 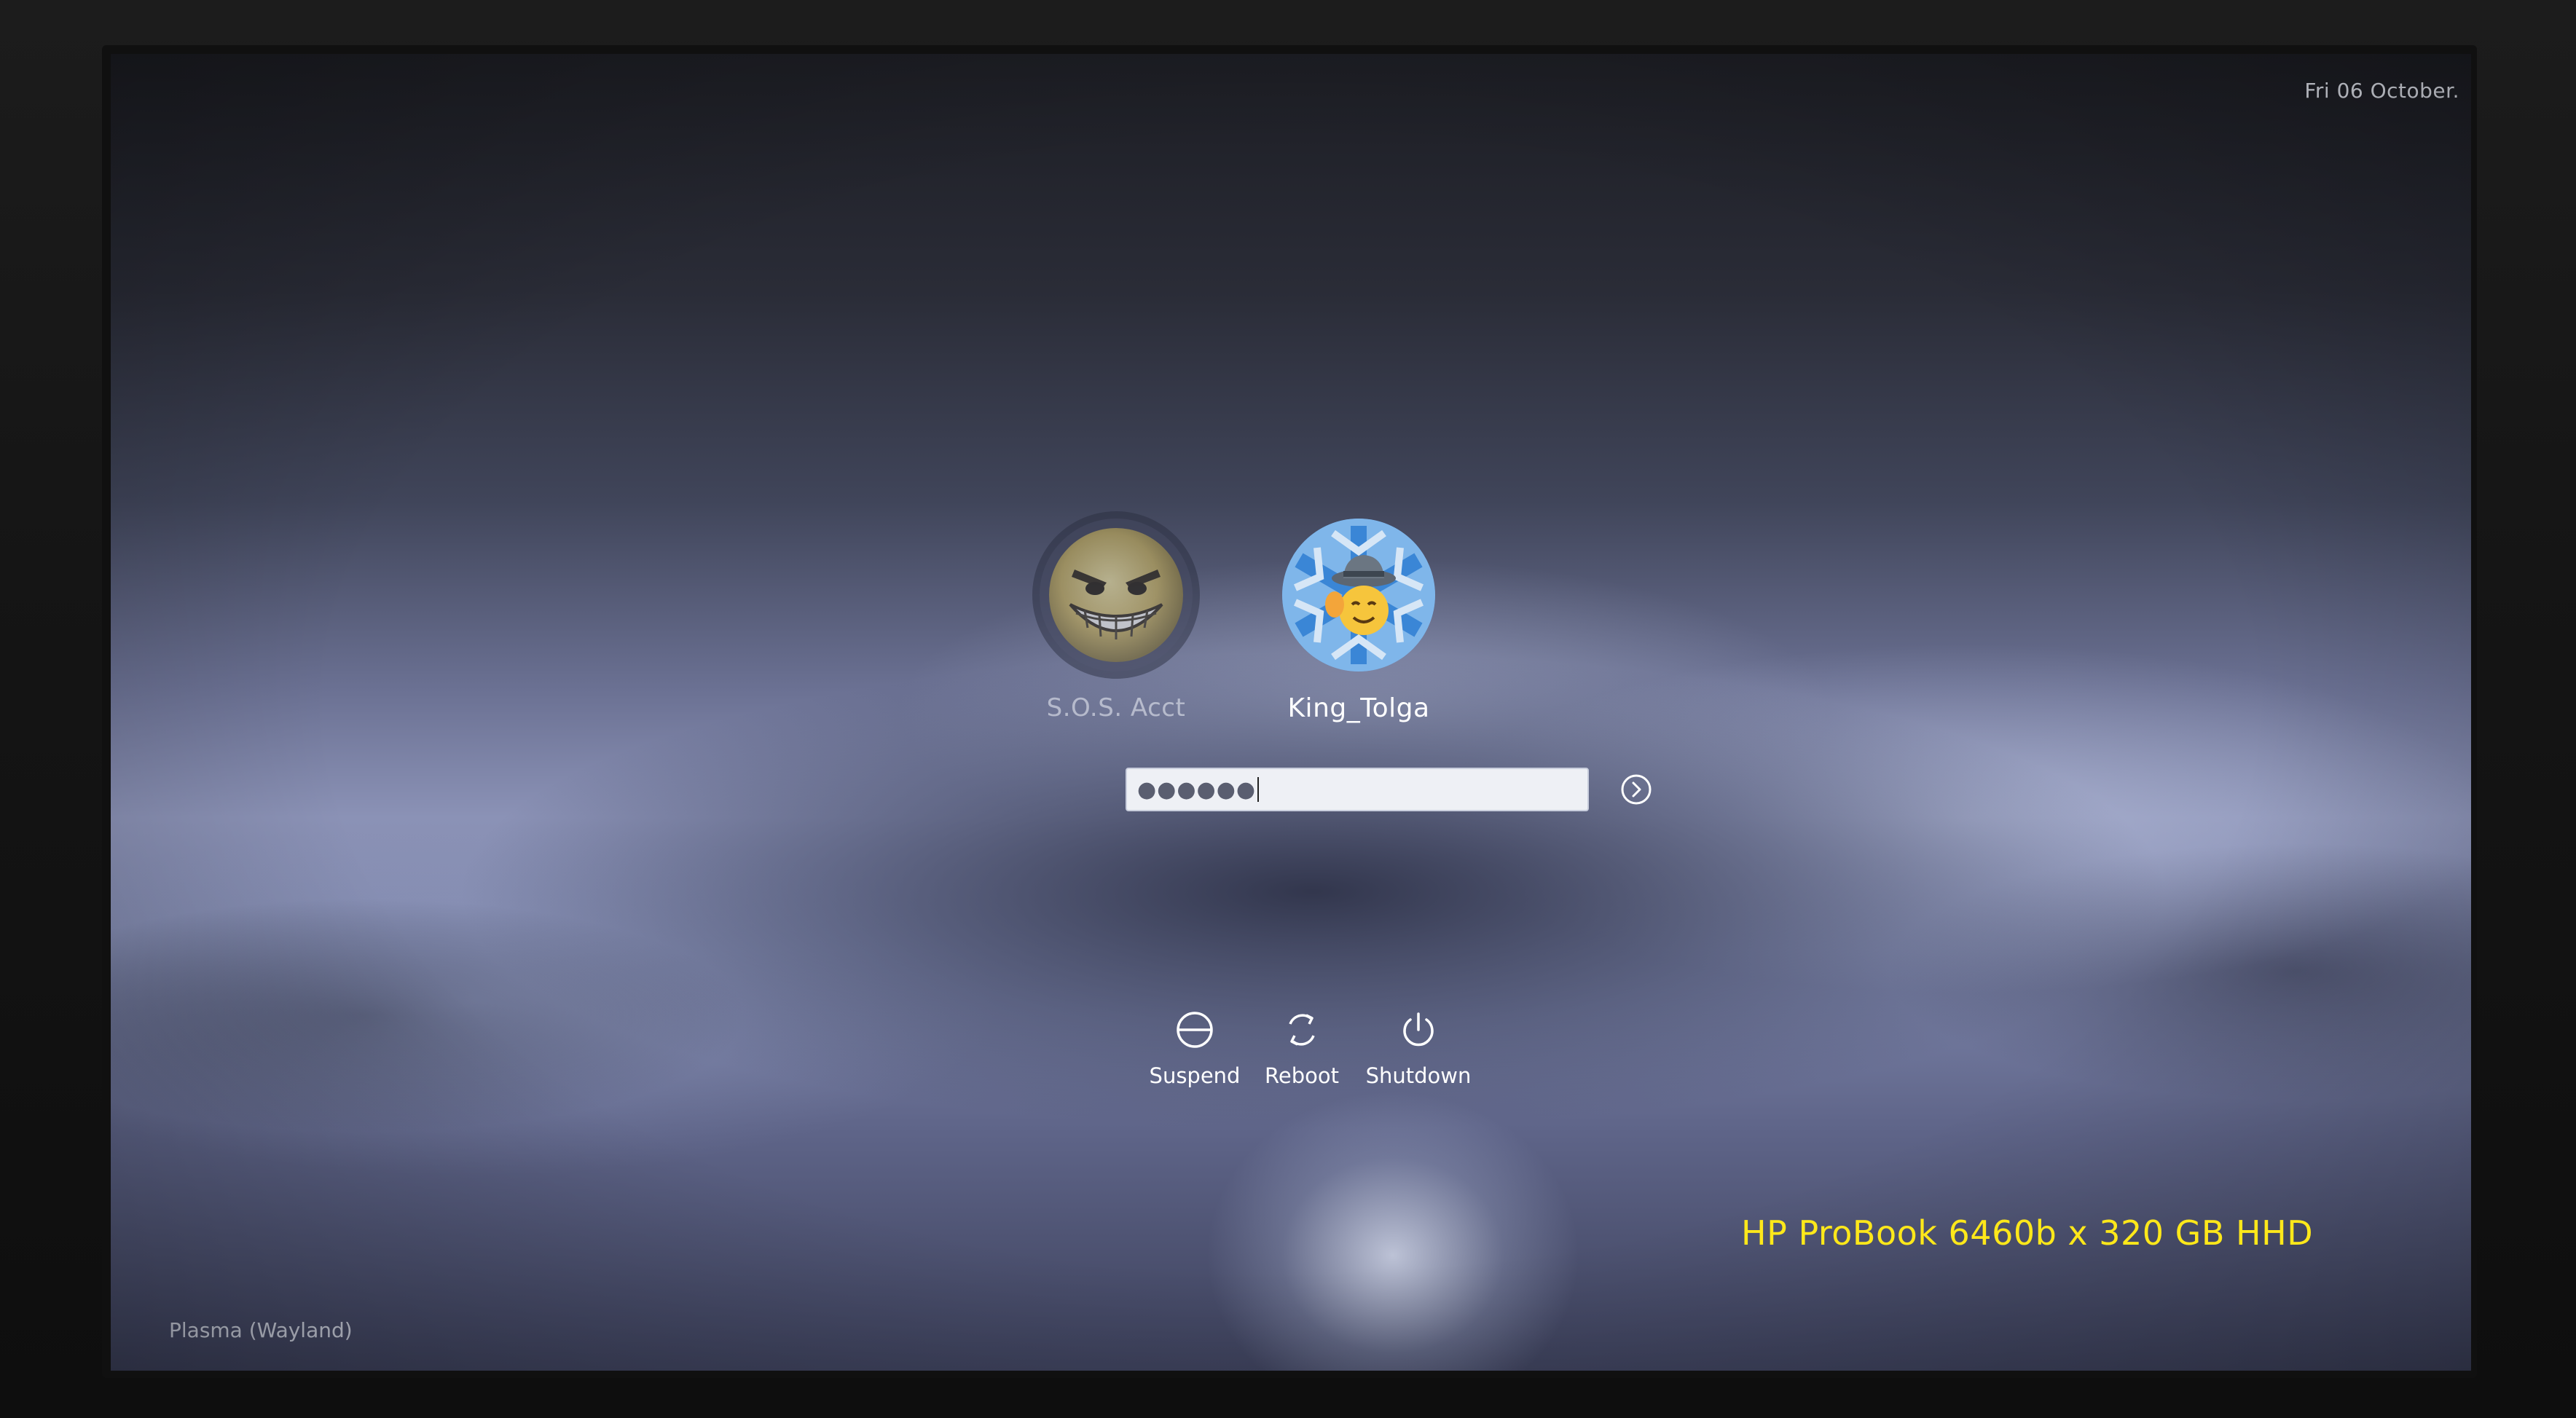 What do you see at coordinates (1197, 789) in the screenshot?
I see `password-dots: ●●●●●●` at bounding box center [1197, 789].